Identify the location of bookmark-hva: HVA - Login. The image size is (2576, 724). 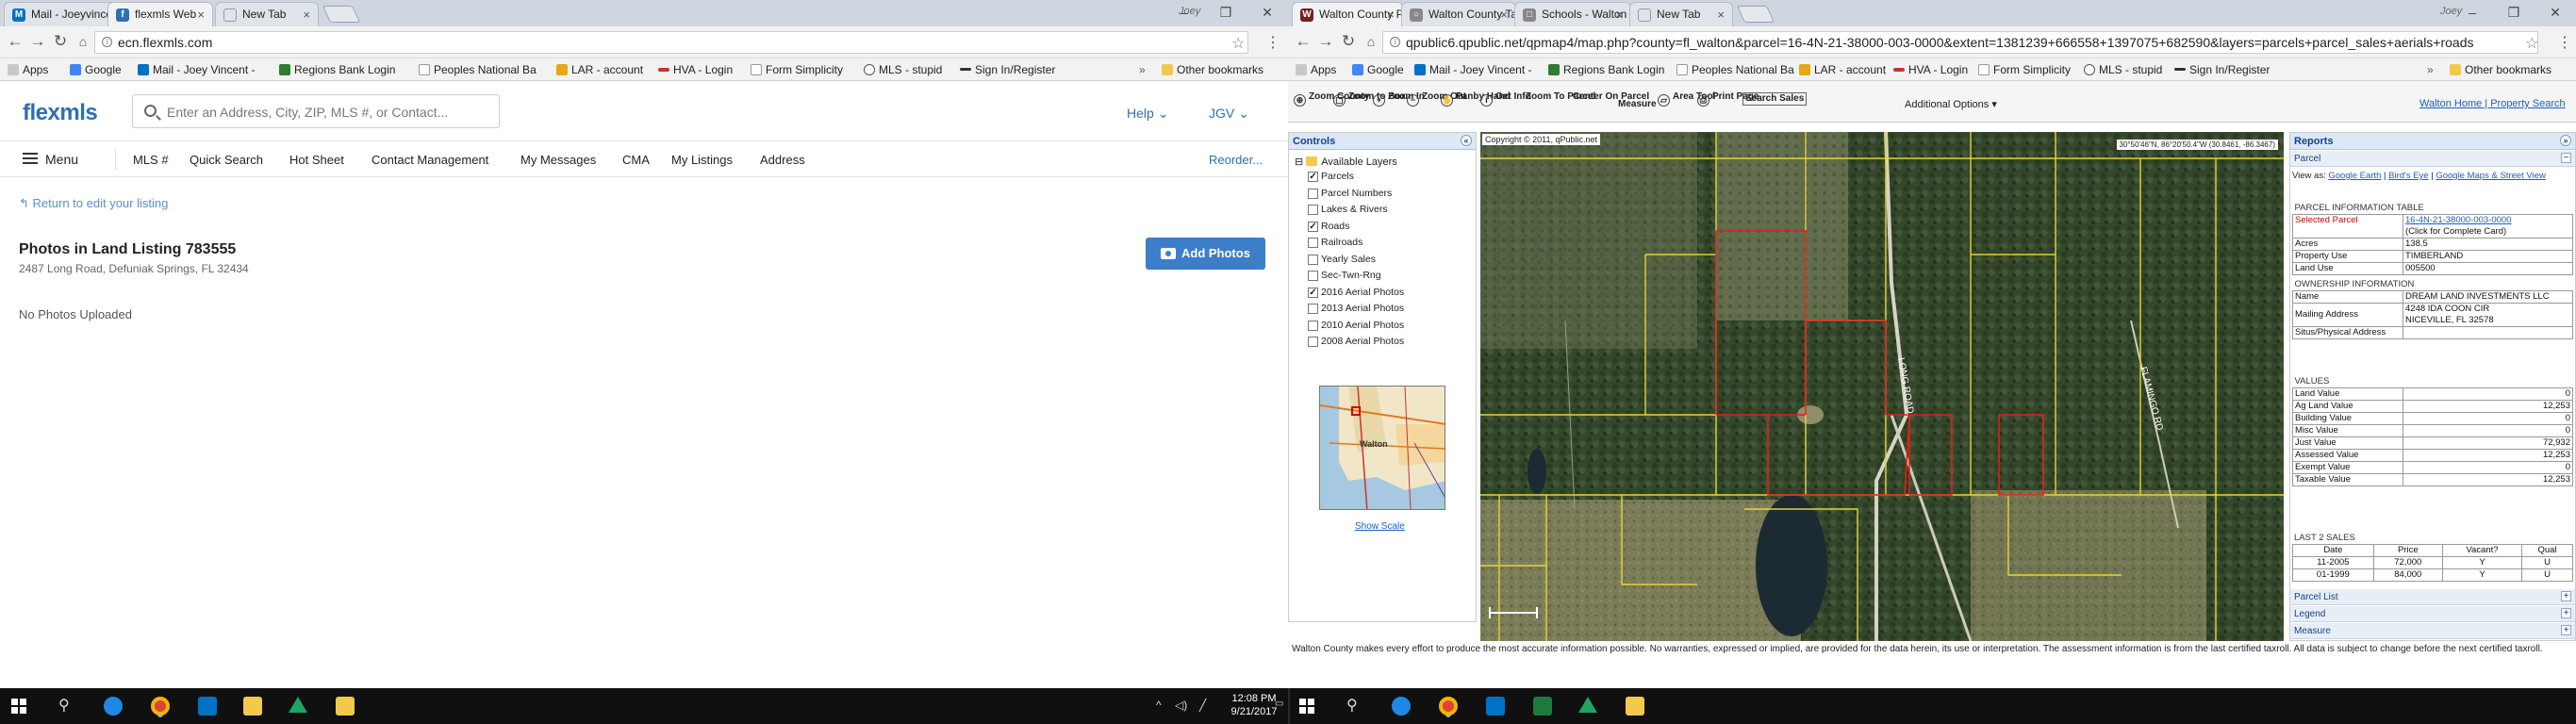
(1930, 69).